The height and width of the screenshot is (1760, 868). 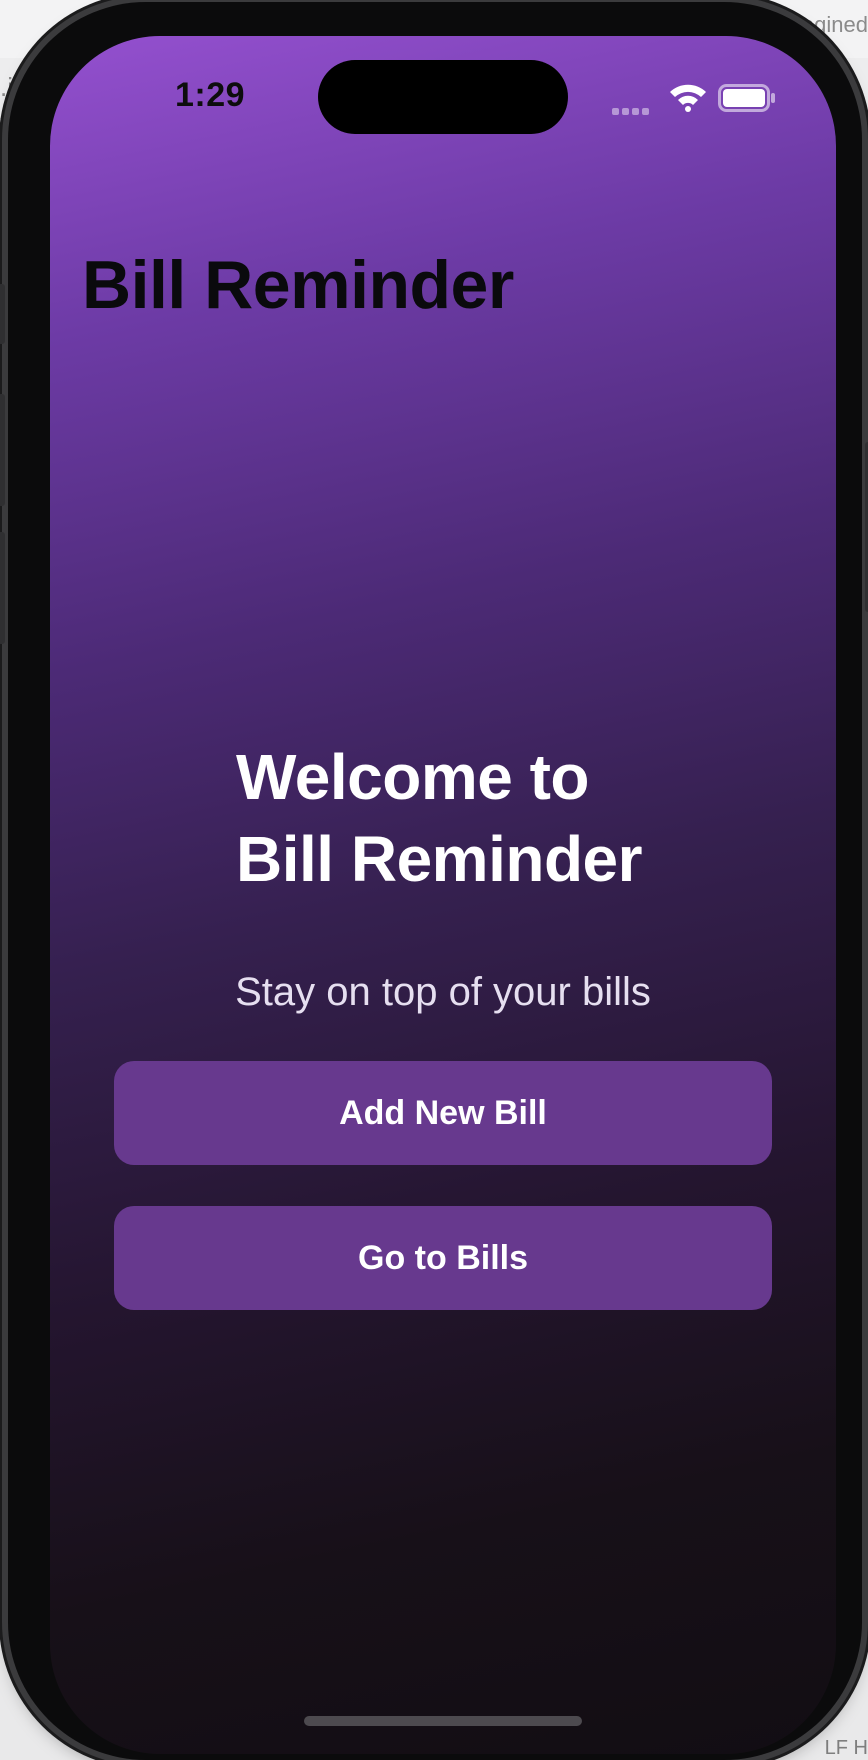 What do you see at coordinates (443, 1721) in the screenshot?
I see `home-indicator` at bounding box center [443, 1721].